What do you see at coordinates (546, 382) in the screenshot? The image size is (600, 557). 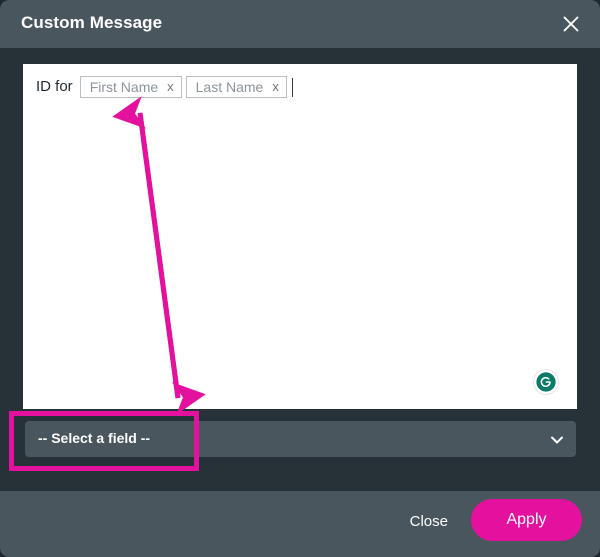 I see `grammarly-g-icon` at bounding box center [546, 382].